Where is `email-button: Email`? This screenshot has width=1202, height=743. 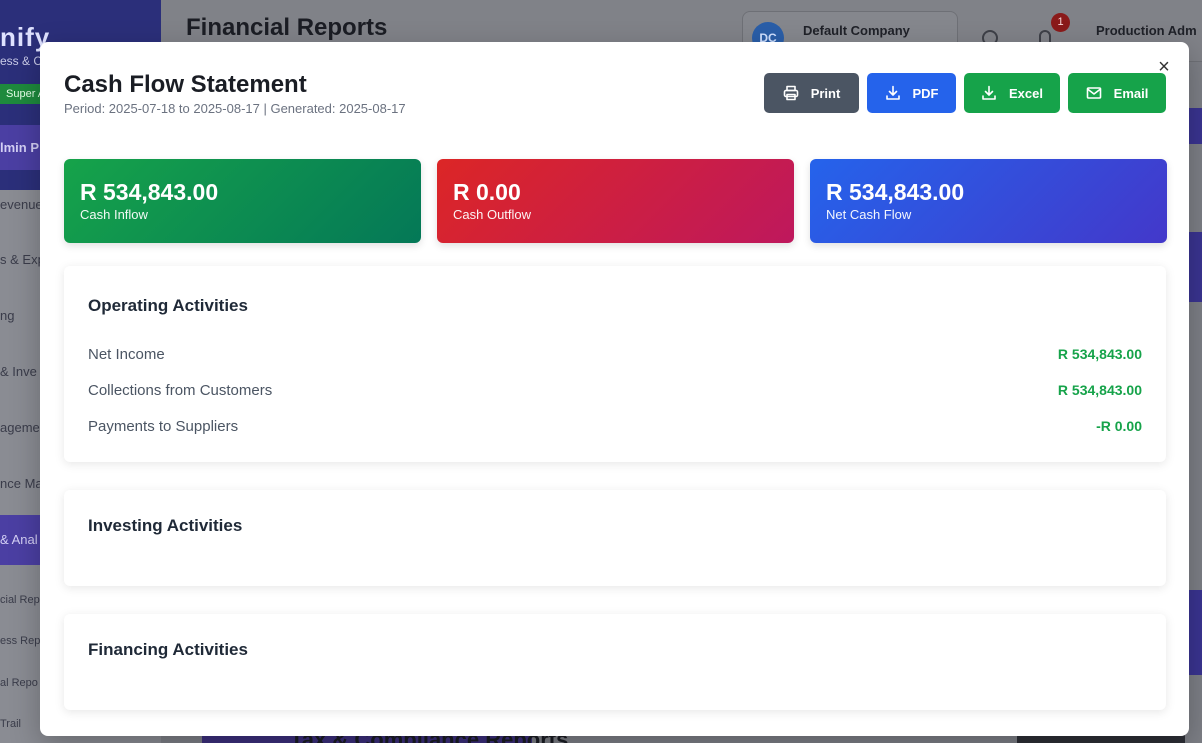
email-button: Email is located at coordinates (1117, 93).